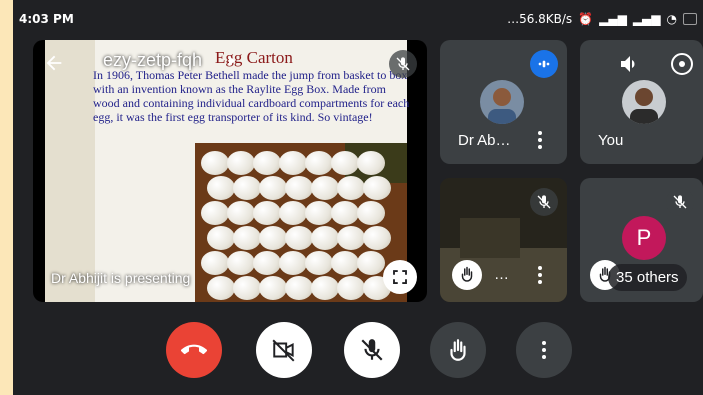 The image size is (703, 395). Describe the element at coordinates (467, 275) in the screenshot. I see `raised-hand-icon` at that location.